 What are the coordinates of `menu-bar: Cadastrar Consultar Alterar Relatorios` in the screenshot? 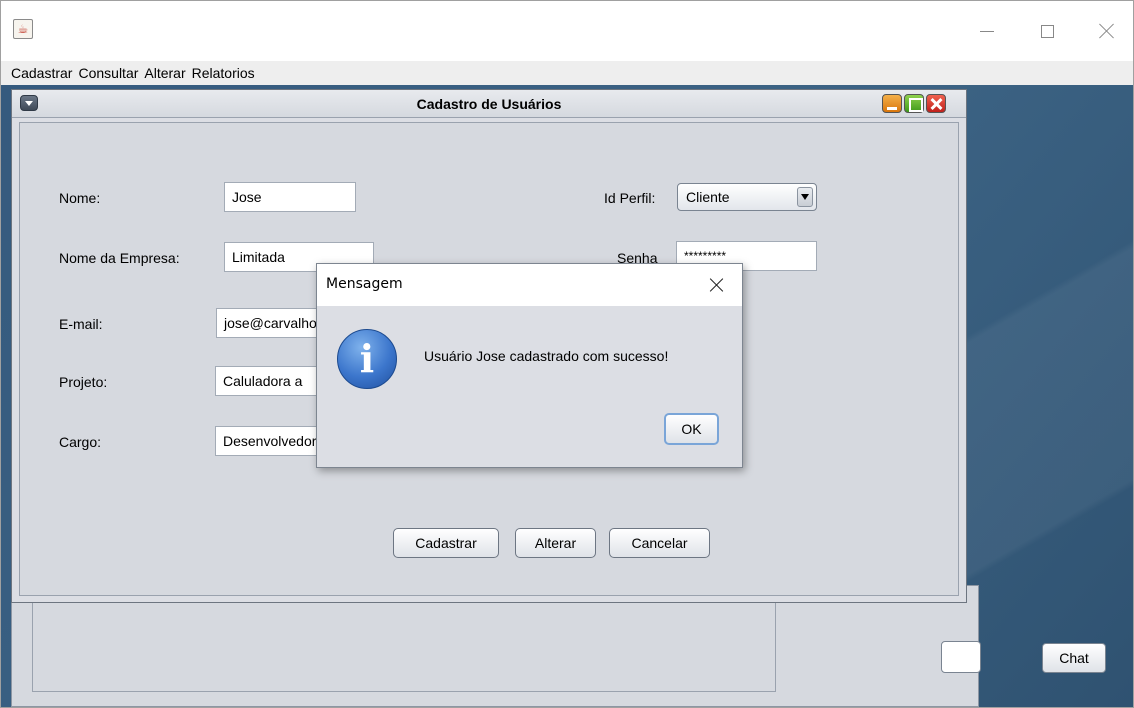 It's located at (567, 73).